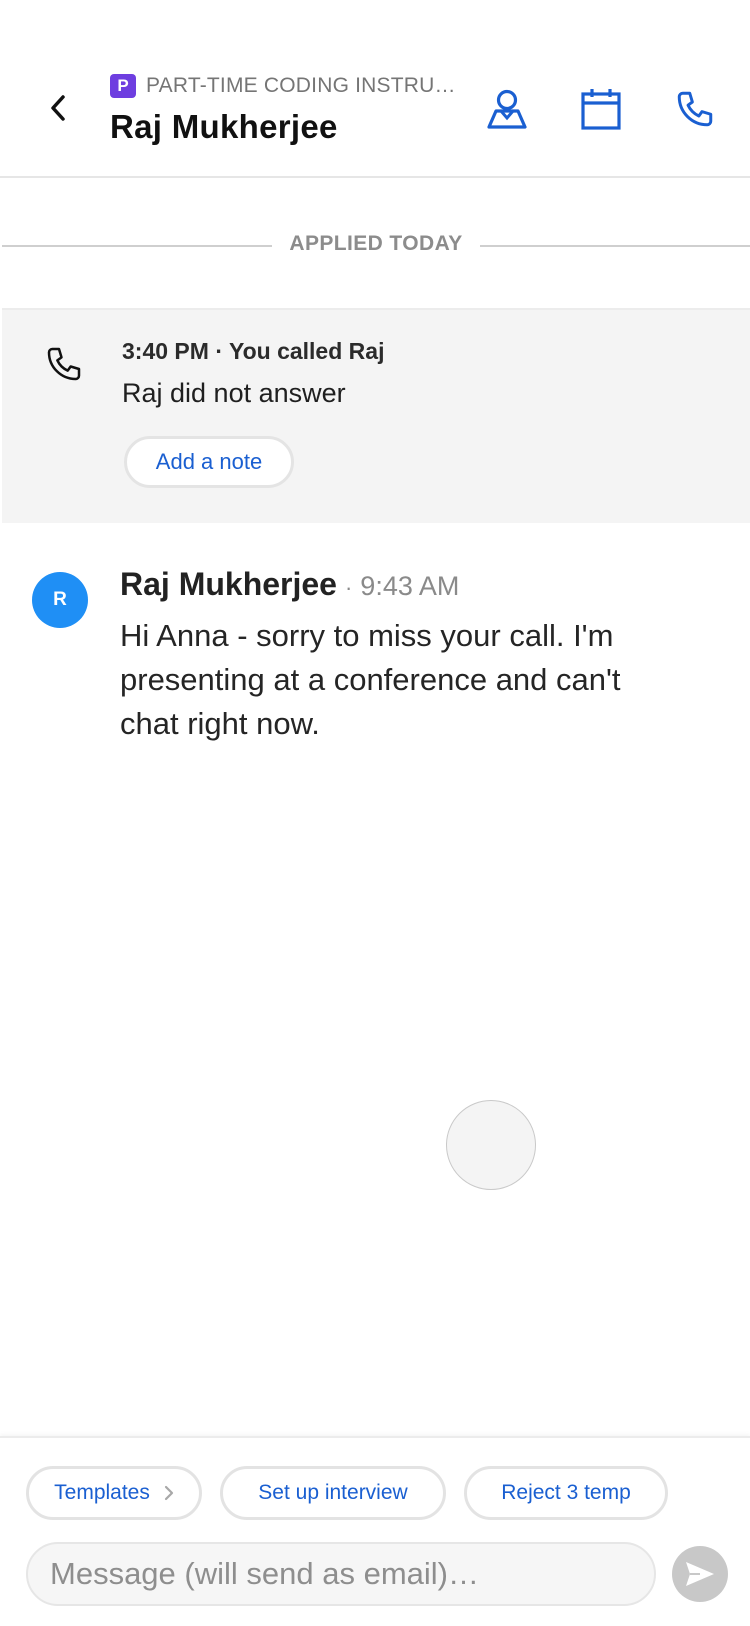  What do you see at coordinates (253, 351) in the screenshot?
I see `call-meta: 3:40 PM · You called Raj` at bounding box center [253, 351].